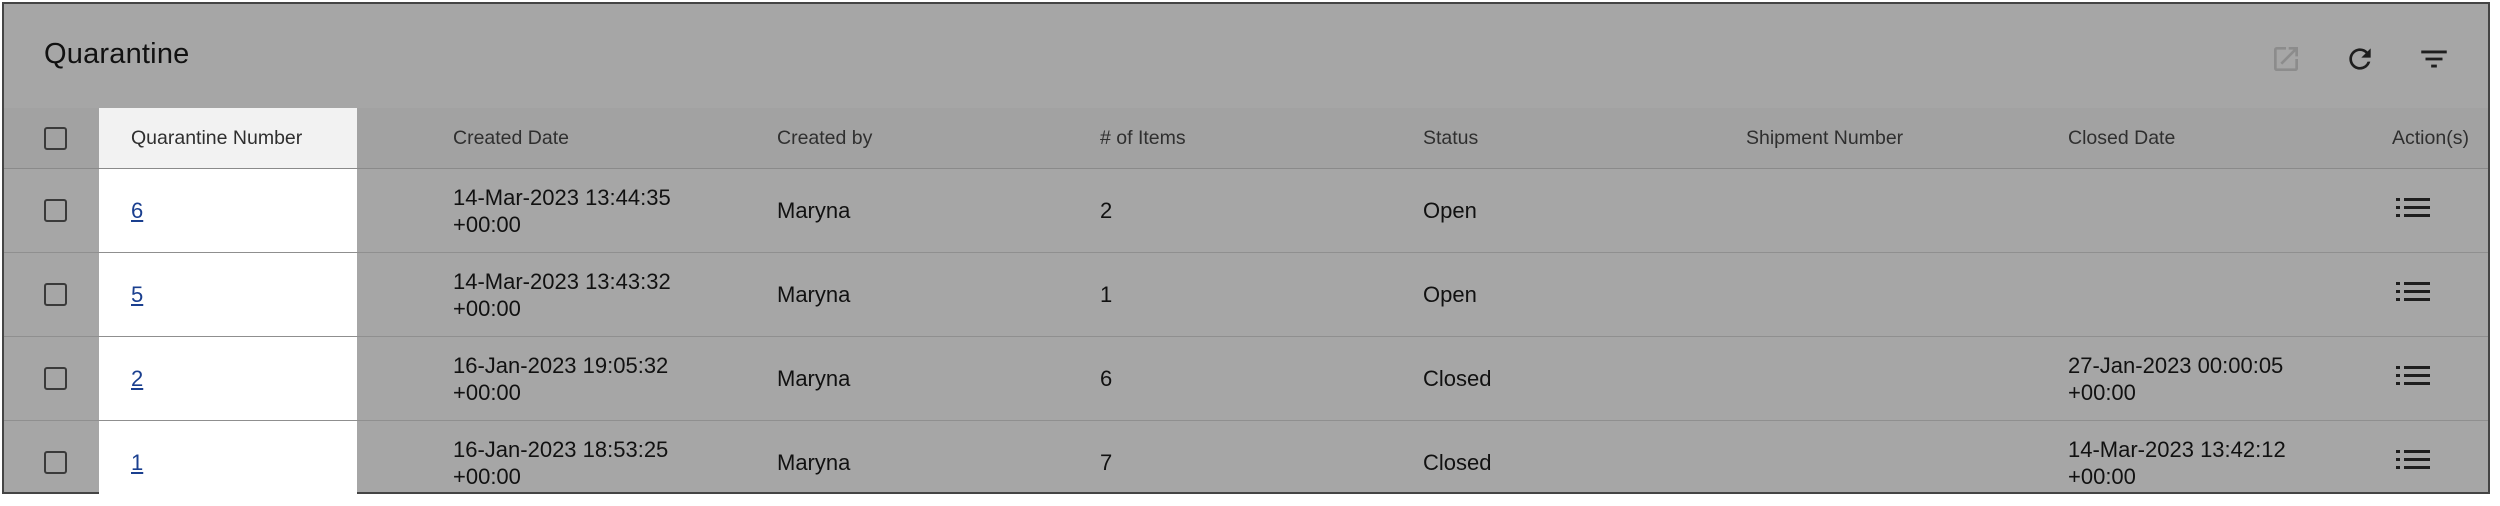  I want to click on page-title: Quarantine, so click(117, 54).